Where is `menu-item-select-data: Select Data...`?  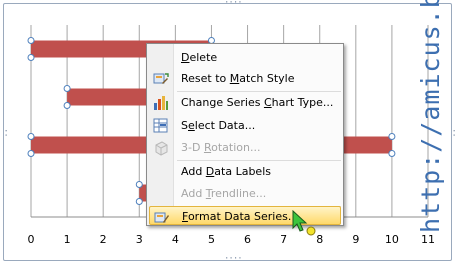
menu-item-select-data: Select Data... is located at coordinates (245, 126).